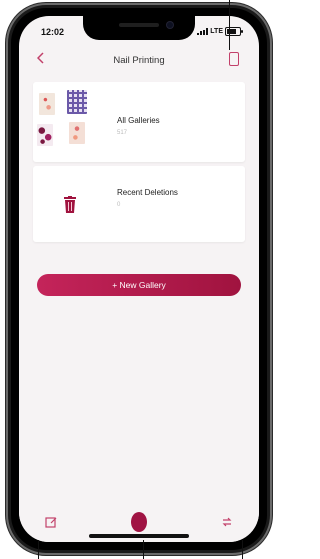 Image resolution: width=320 pixels, height=559 pixels. I want to click on status-indicators: LTE, so click(220, 31).